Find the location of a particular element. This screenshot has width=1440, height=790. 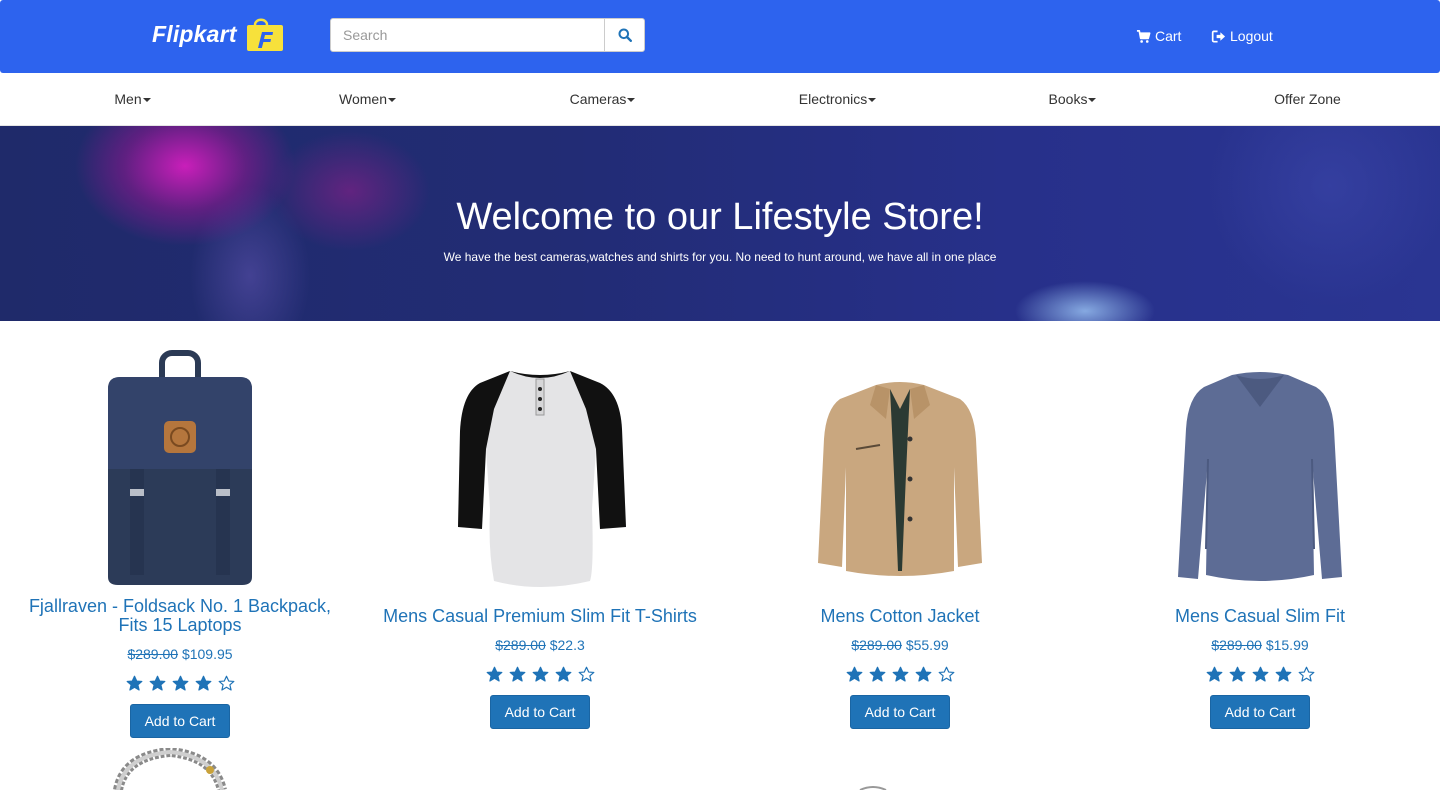

product-title: Mens Casual Premium Slim Fit T-Shirts is located at coordinates (540, 616).